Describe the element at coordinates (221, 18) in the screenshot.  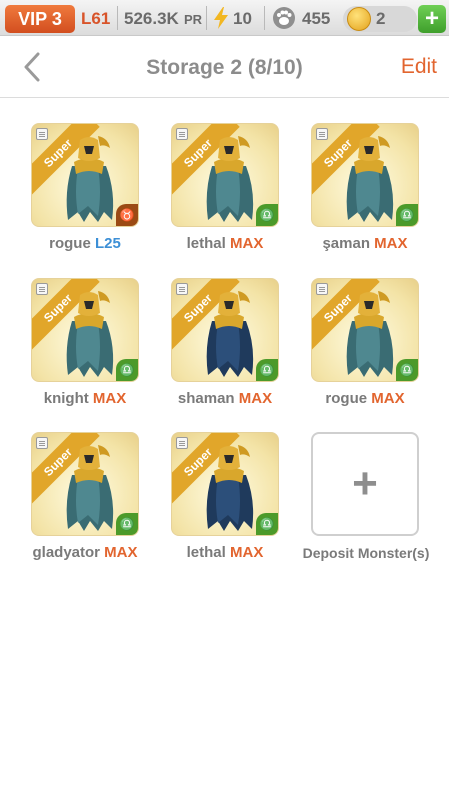
I see `lightning-icon` at that location.